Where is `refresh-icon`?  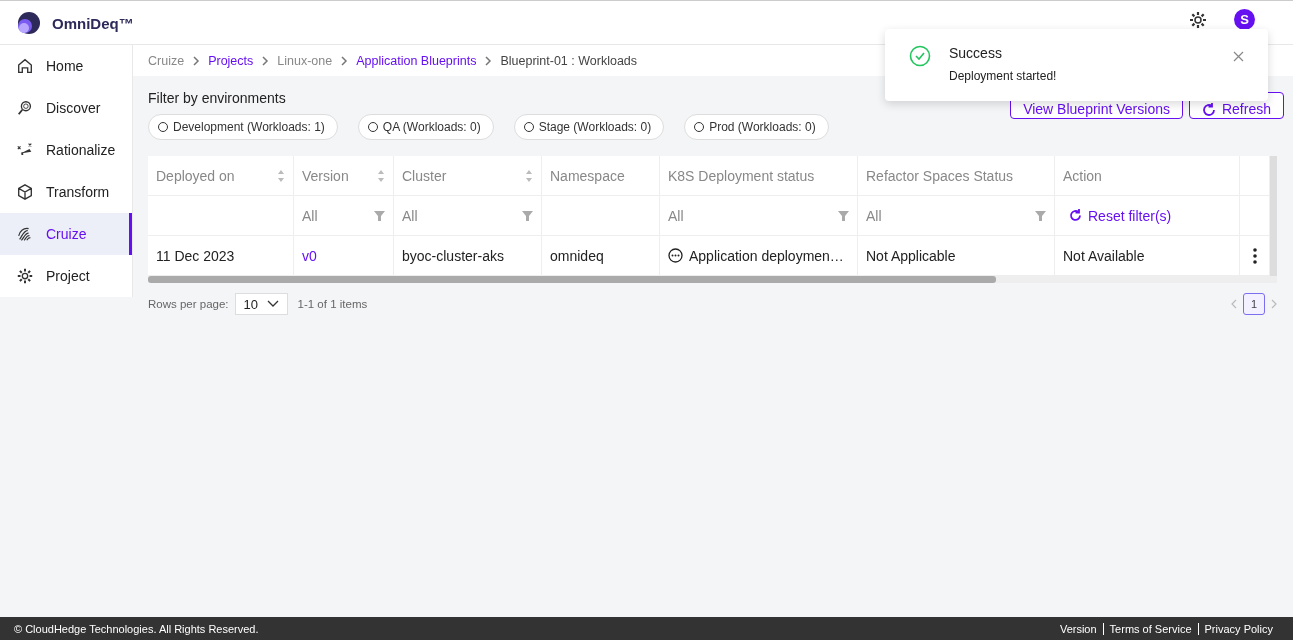
refresh-icon is located at coordinates (1208, 110).